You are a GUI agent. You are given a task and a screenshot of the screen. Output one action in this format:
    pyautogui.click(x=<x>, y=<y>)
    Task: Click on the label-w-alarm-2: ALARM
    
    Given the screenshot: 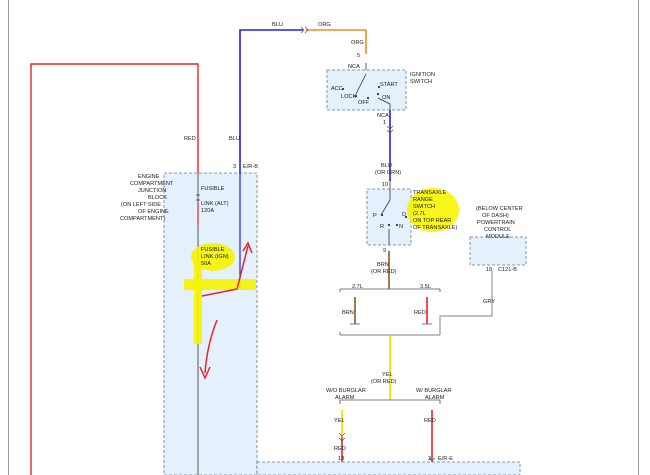 What is the action you would take?
    pyautogui.click(x=435, y=398)
    